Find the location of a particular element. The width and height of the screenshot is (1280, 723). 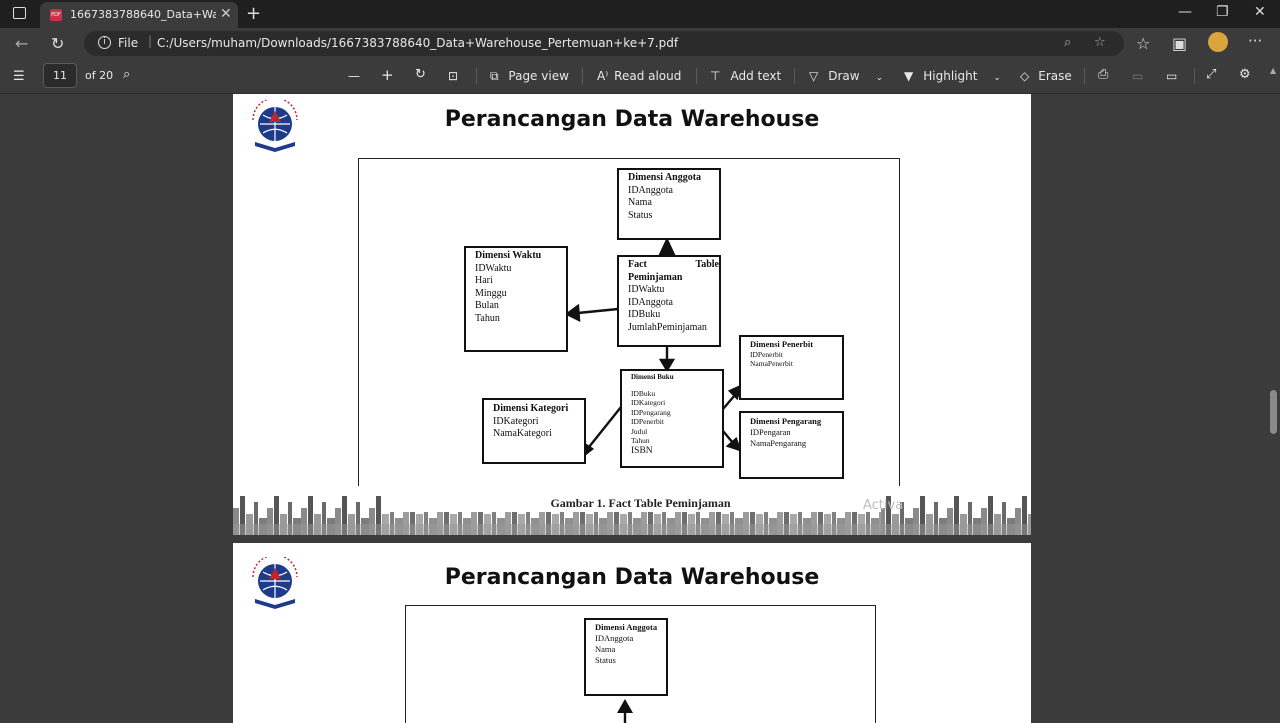

search-icon: ⌕ is located at coordinates (126, 74).